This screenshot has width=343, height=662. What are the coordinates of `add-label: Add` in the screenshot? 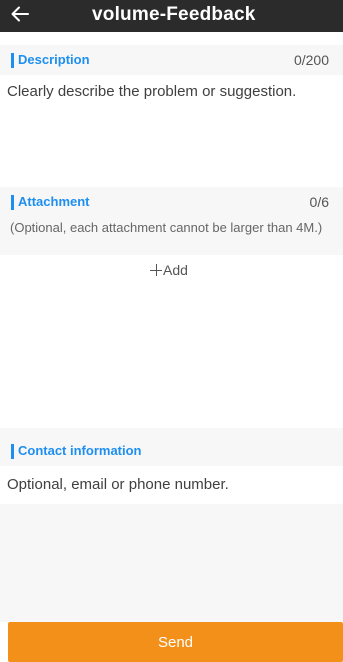 It's located at (175, 270).